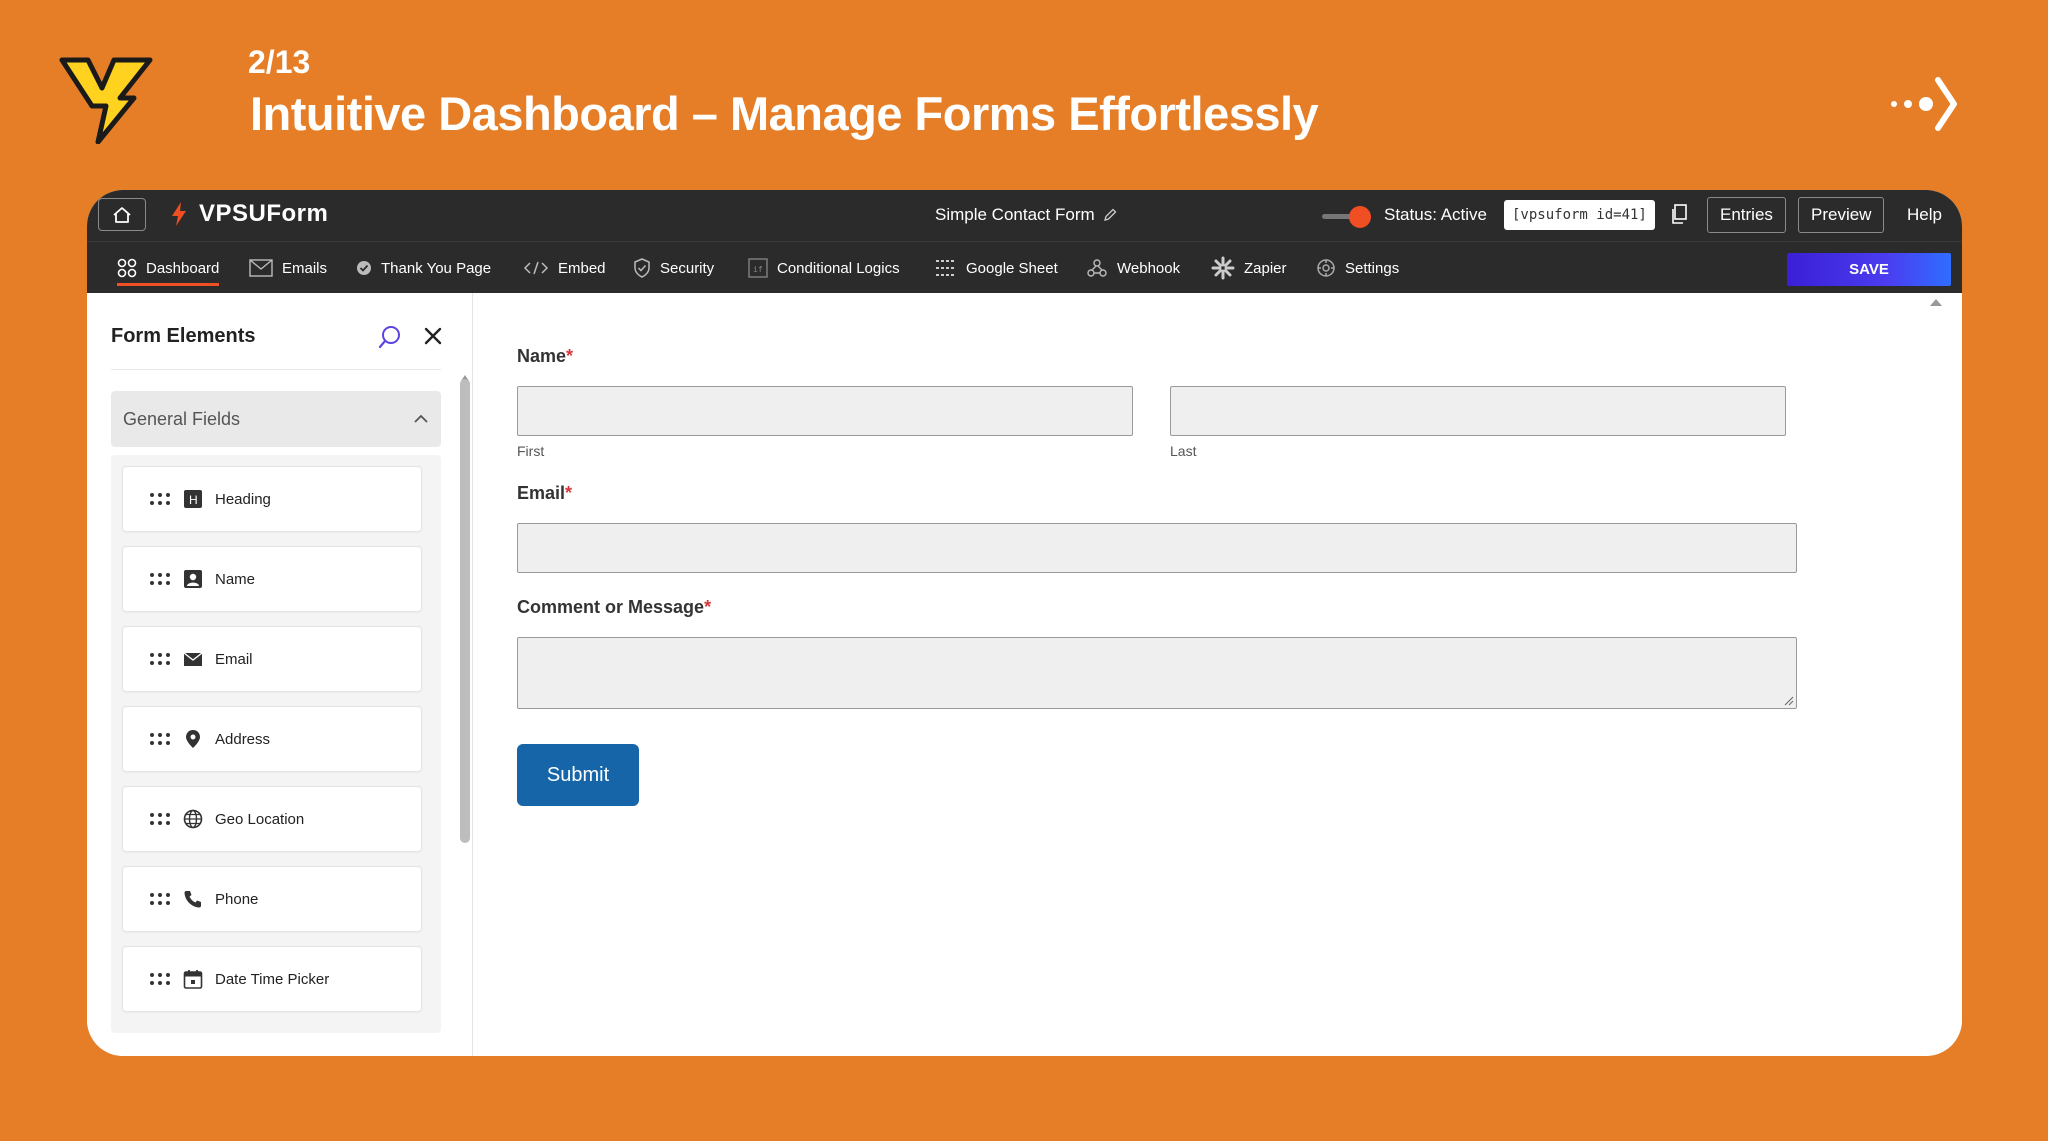  What do you see at coordinates (182, 418) in the screenshot?
I see `group-label: General Fields` at bounding box center [182, 418].